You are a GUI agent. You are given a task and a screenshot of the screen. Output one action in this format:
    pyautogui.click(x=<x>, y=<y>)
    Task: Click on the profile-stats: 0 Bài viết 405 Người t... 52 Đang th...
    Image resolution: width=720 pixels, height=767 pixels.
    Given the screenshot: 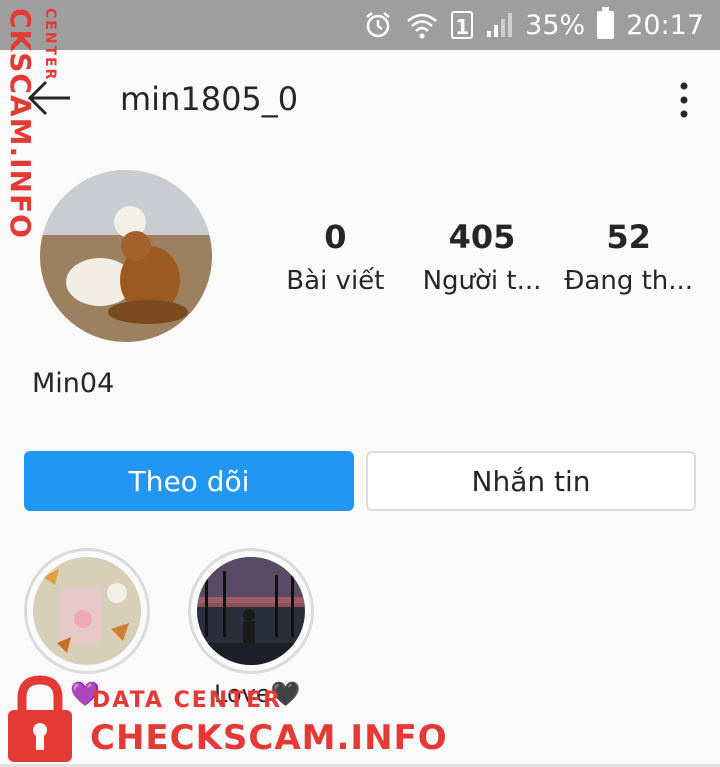 What is the action you would take?
    pyautogui.click(x=482, y=263)
    